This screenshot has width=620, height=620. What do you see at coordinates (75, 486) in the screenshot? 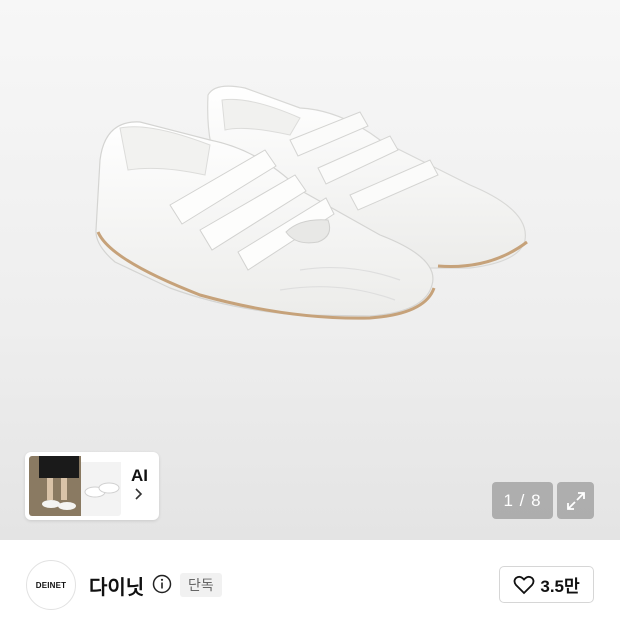
I see `ai-styling-thumbnail` at bounding box center [75, 486].